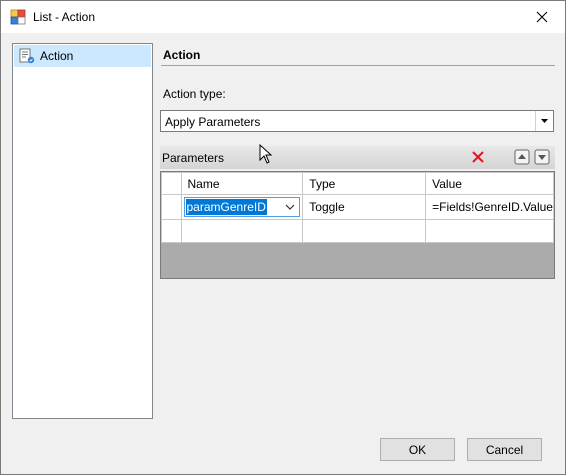  What do you see at coordinates (504, 449) in the screenshot?
I see `cancel-button: Cancel` at bounding box center [504, 449].